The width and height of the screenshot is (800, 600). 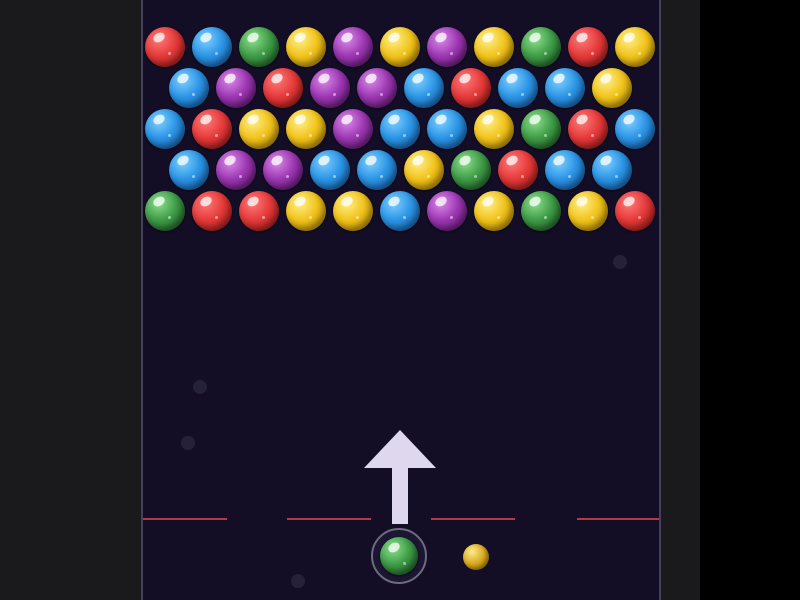 I want to click on next-bubble, so click(x=476, y=557).